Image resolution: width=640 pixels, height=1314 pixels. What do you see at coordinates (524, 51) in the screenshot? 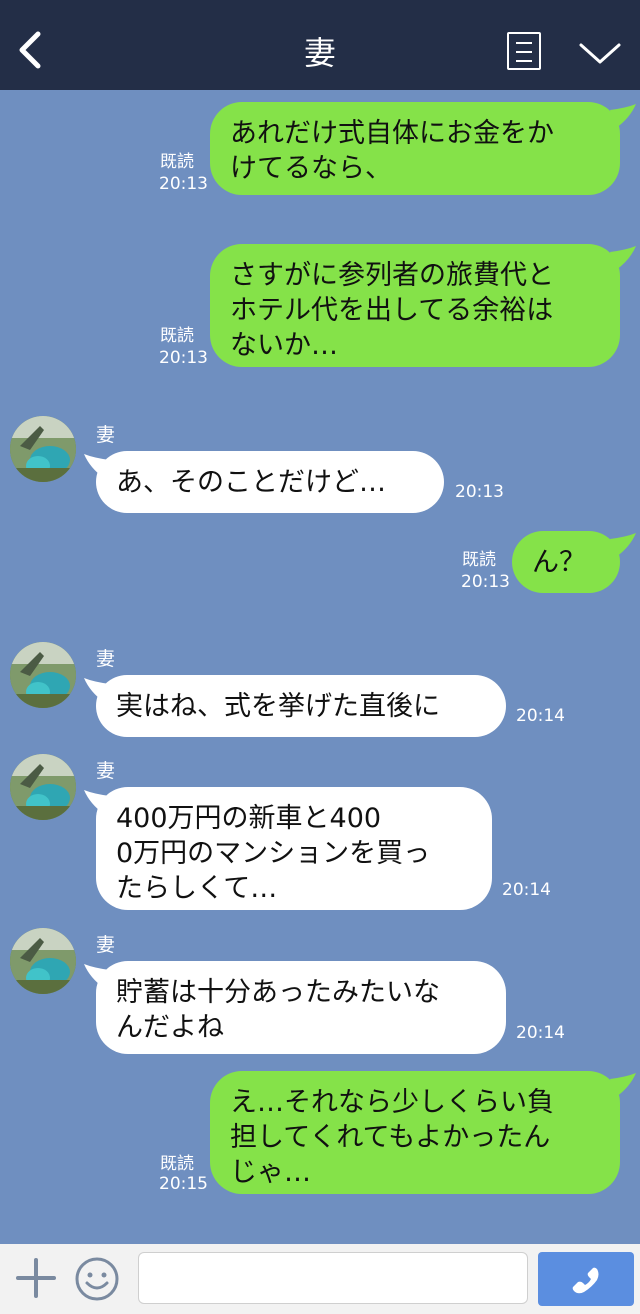
I see `menu-list-icon` at bounding box center [524, 51].